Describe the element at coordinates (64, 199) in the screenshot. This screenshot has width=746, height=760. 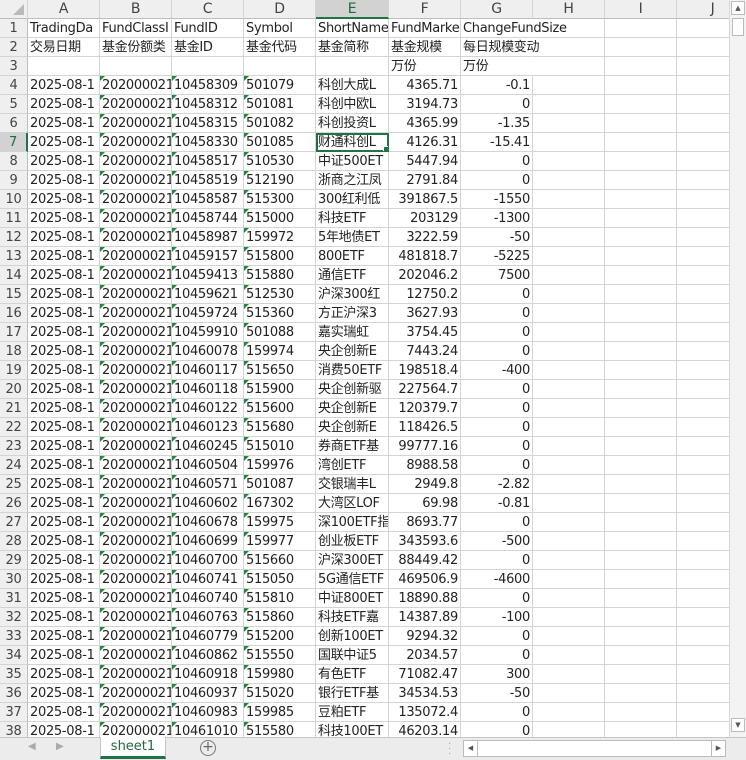
I see `cell-a10: 2025-08-1` at that location.